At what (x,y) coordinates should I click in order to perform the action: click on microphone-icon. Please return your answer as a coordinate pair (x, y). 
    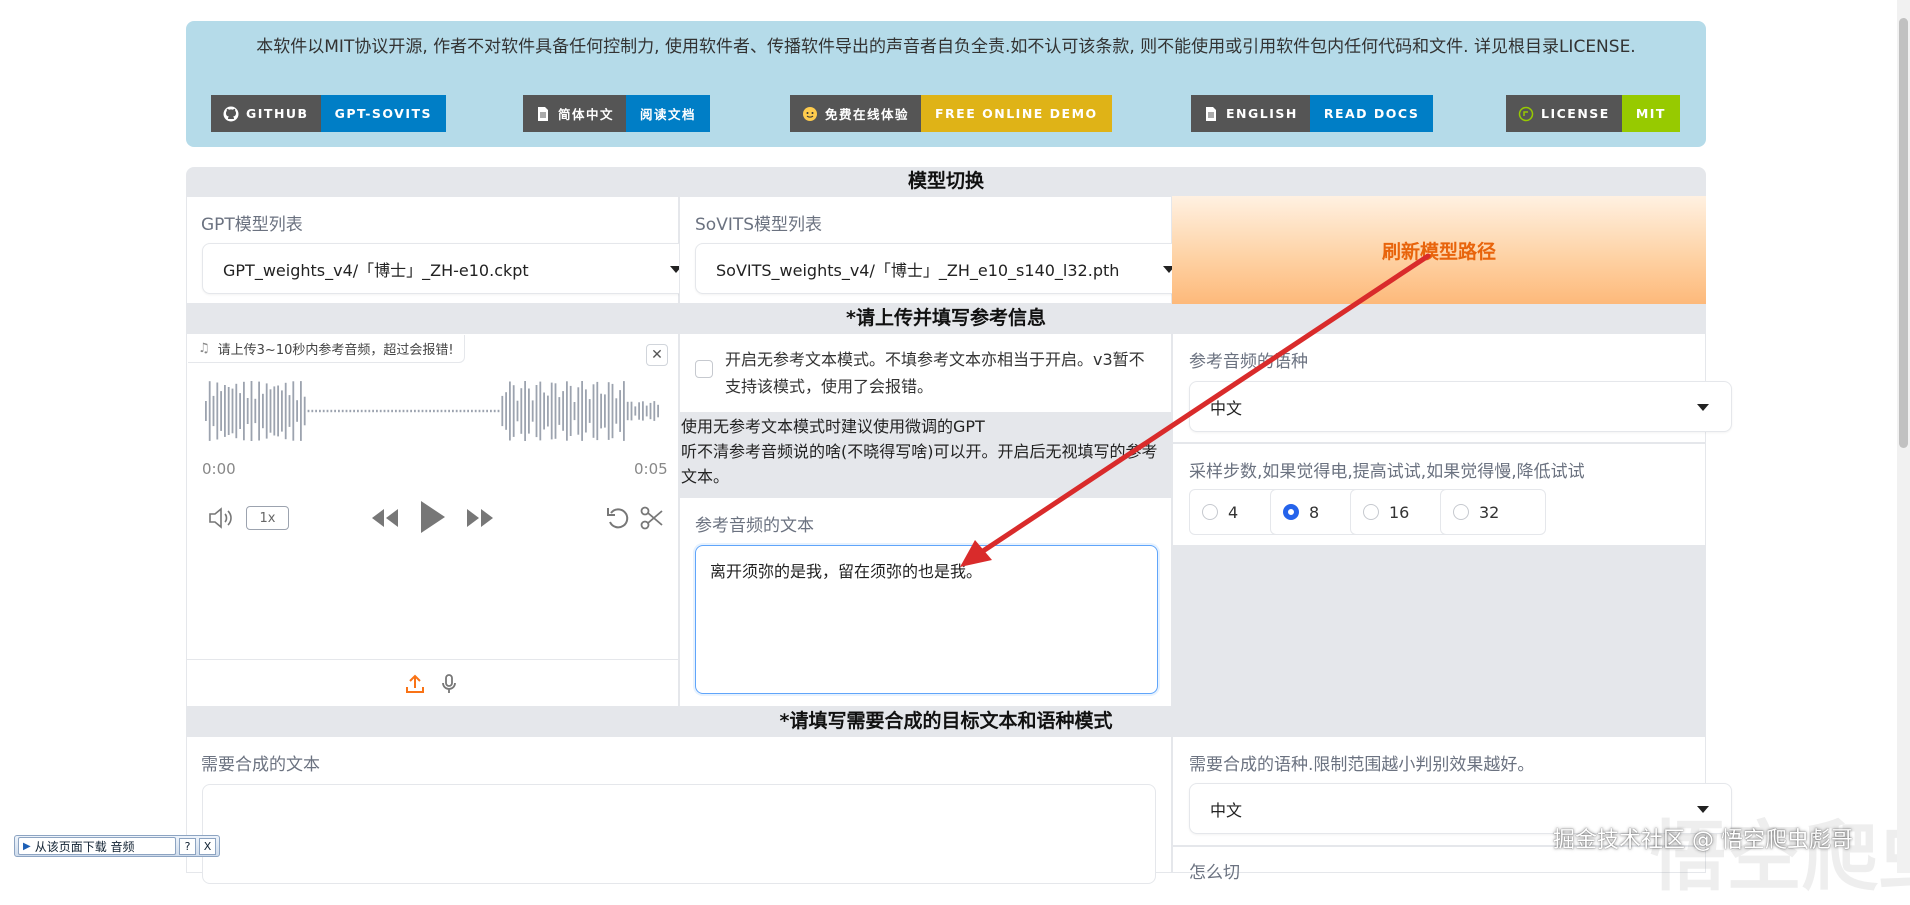
    Looking at the image, I should click on (449, 684).